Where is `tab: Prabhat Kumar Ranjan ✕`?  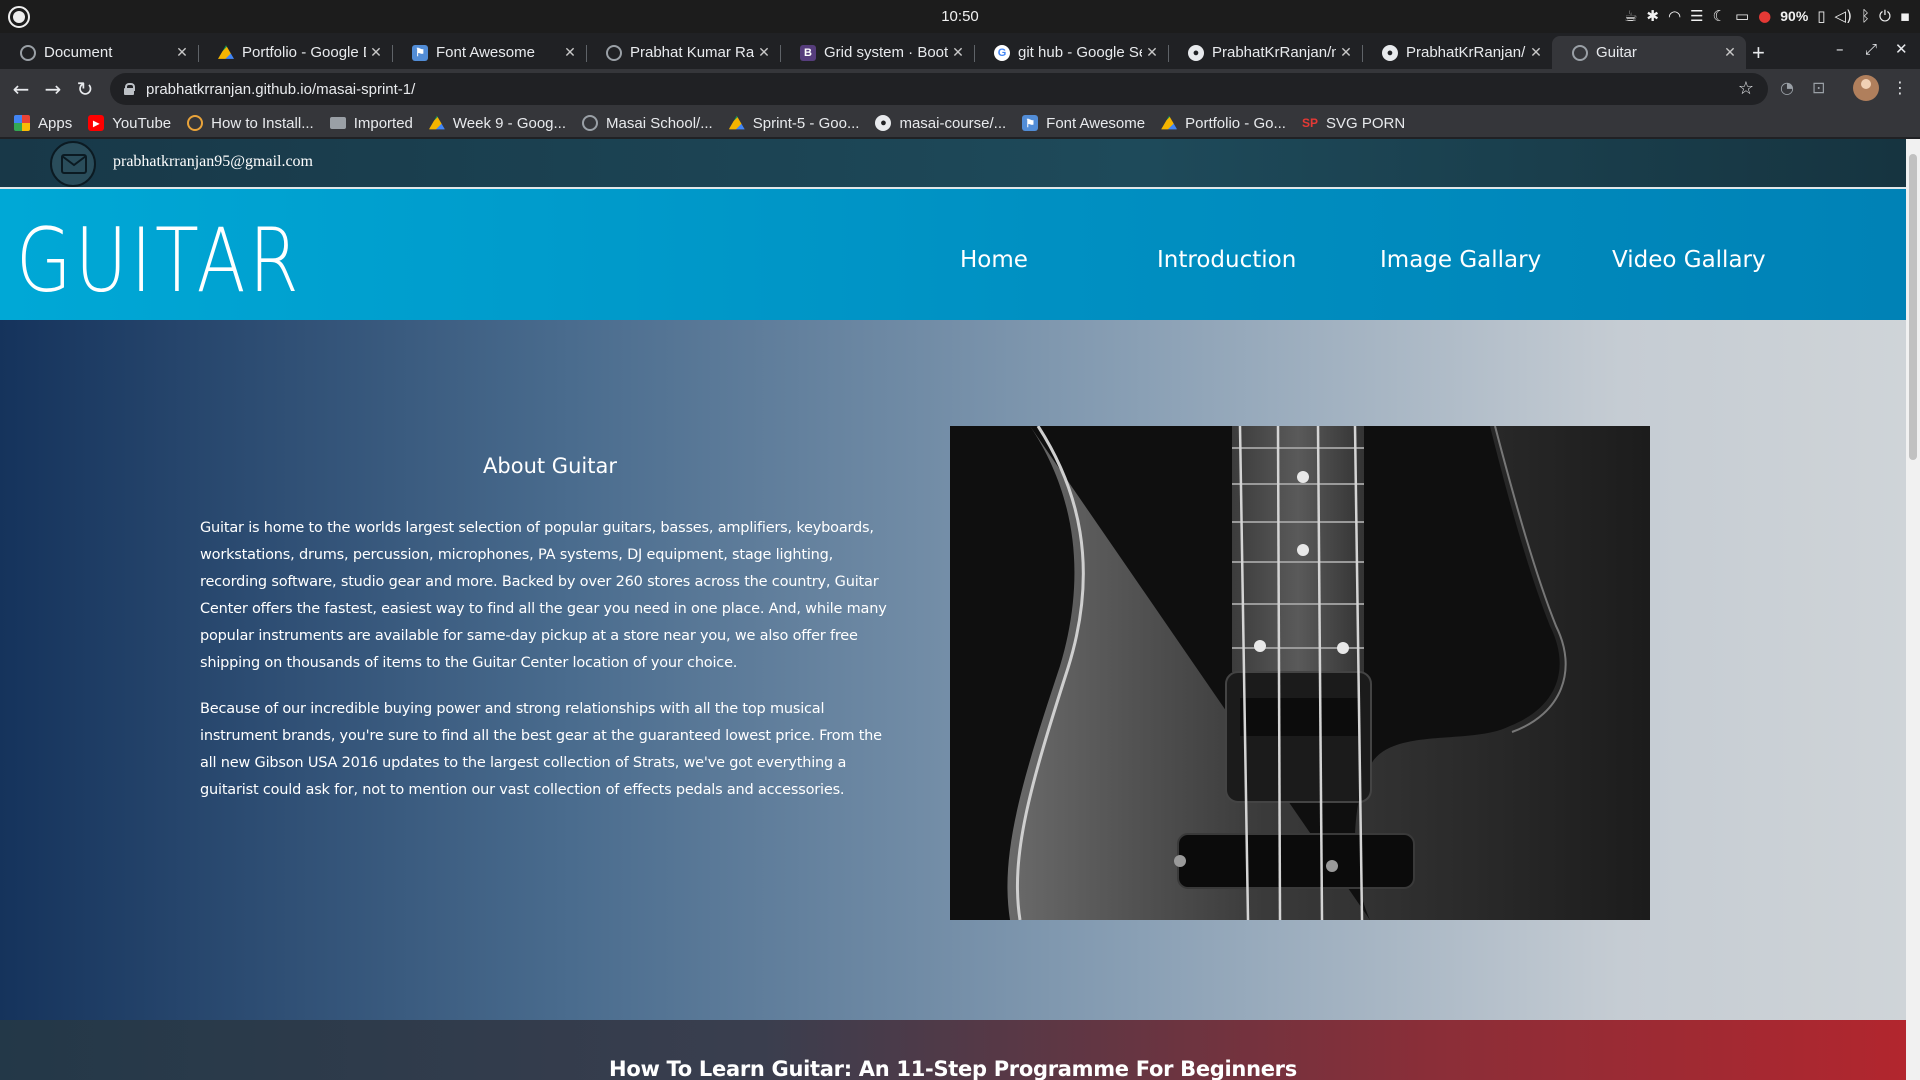
tab: Prabhat Kumar Ranjan ✕ is located at coordinates (683, 52).